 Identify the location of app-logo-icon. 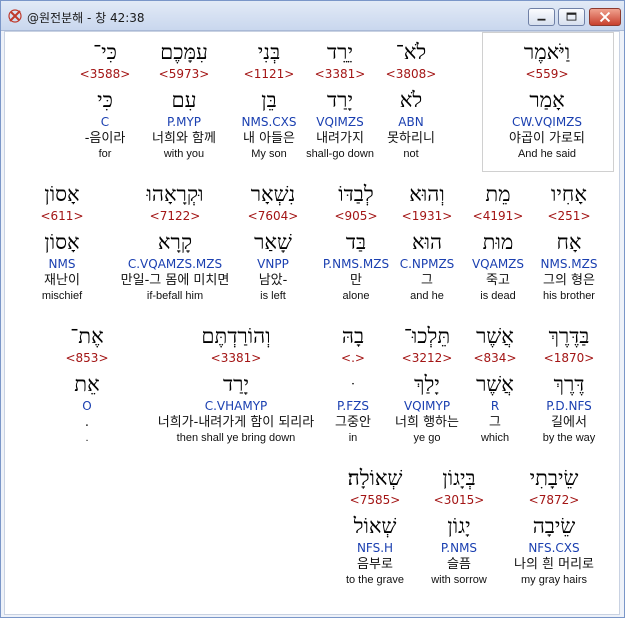
(15, 16).